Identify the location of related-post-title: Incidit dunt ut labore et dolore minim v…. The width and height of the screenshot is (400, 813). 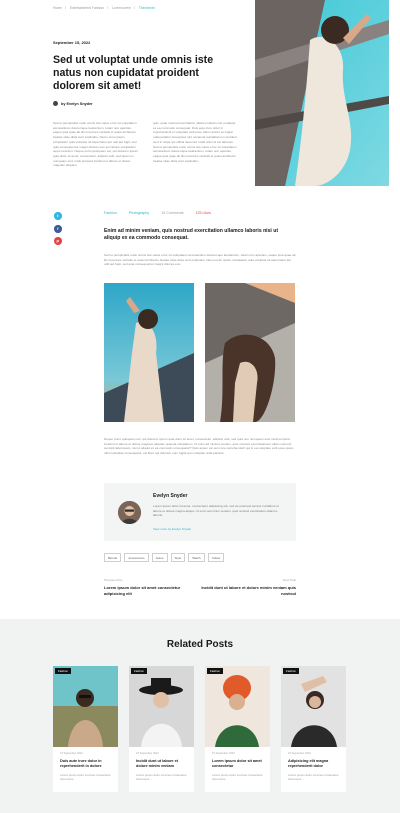
(163, 764).